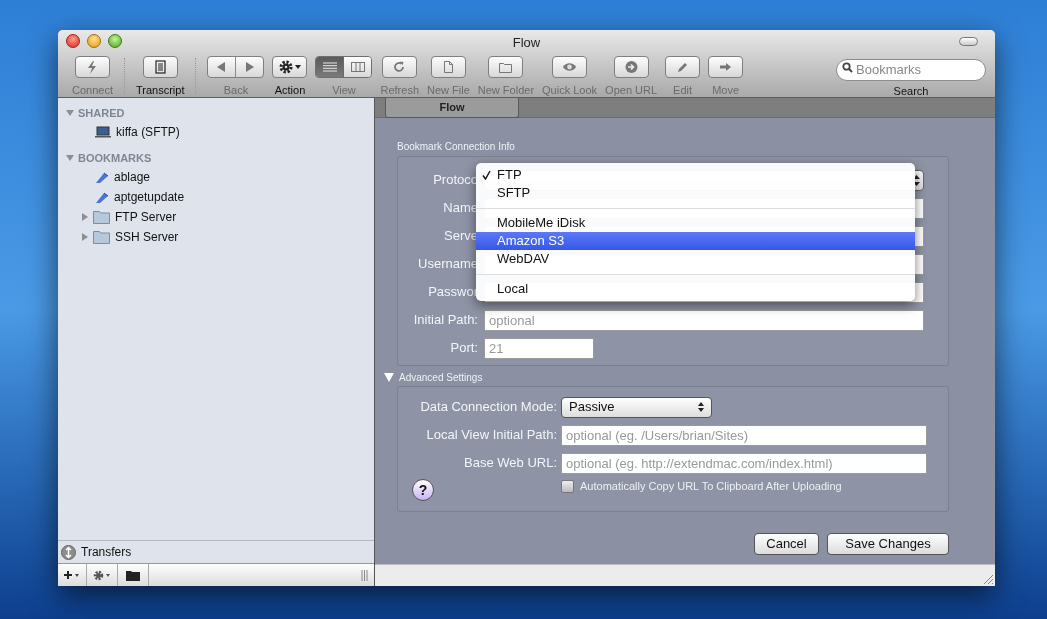 This screenshot has width=1047, height=619. What do you see at coordinates (510, 463) in the screenshot?
I see `field-label: Base Web URL:` at bounding box center [510, 463].